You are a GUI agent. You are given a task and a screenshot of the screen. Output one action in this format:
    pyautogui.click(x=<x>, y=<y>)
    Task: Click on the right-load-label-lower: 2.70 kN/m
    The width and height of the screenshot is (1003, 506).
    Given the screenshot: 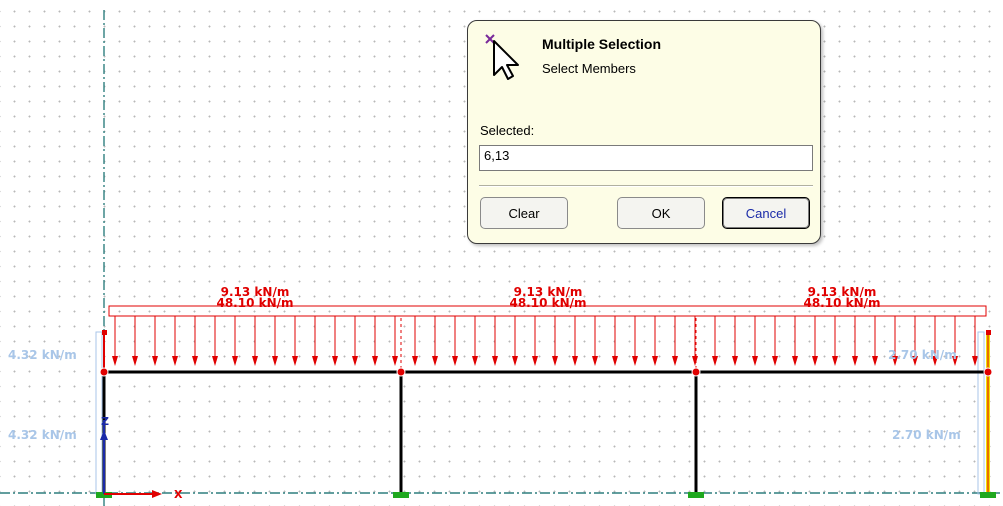 What is the action you would take?
    pyautogui.click(x=926, y=435)
    